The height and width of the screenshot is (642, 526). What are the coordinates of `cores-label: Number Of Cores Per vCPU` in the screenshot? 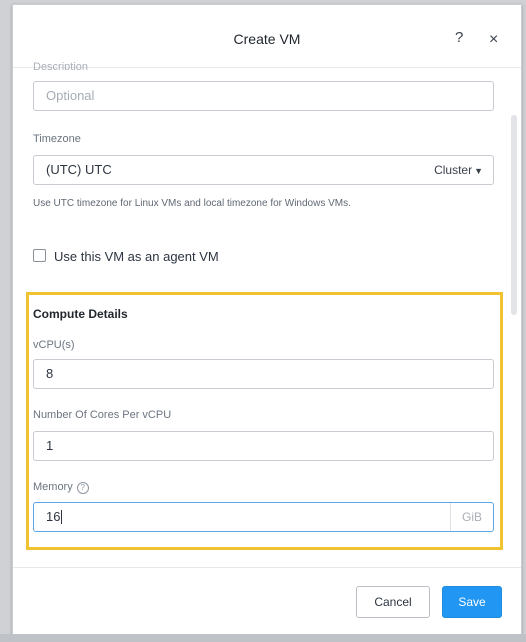 It's located at (102, 415).